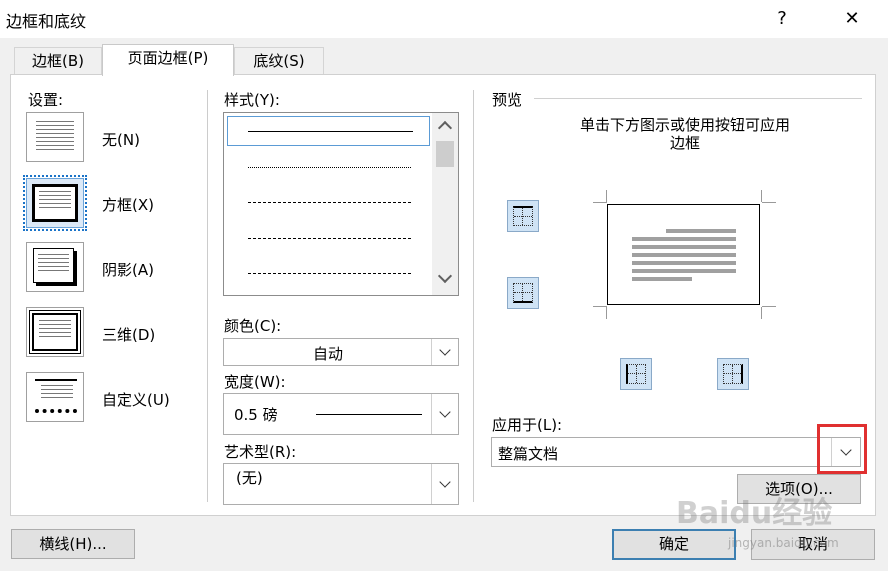 The height and width of the screenshot is (571, 888). I want to click on preview-heading-rule, so click(698, 98).